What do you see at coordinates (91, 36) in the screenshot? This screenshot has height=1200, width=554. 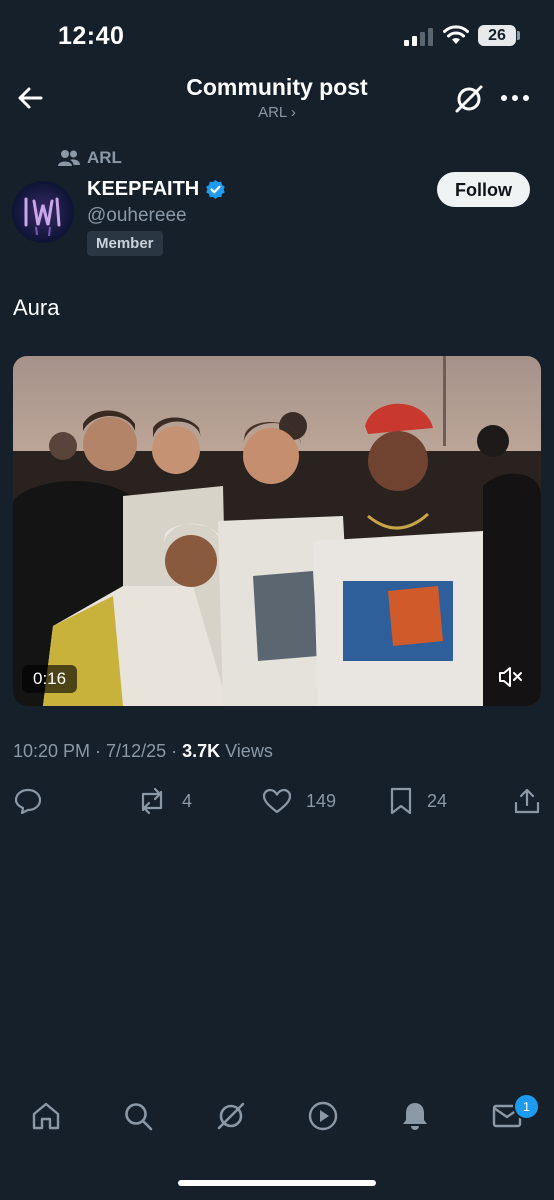 I see `status-time: 12:40` at bounding box center [91, 36].